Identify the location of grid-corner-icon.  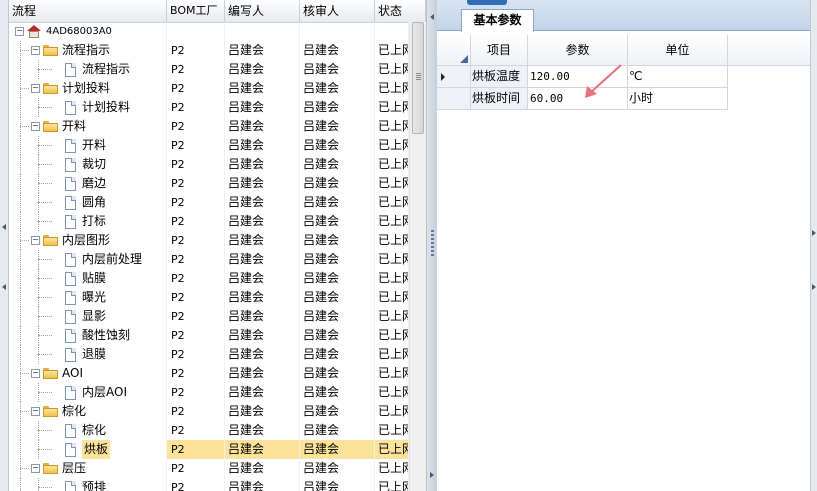
(454, 50).